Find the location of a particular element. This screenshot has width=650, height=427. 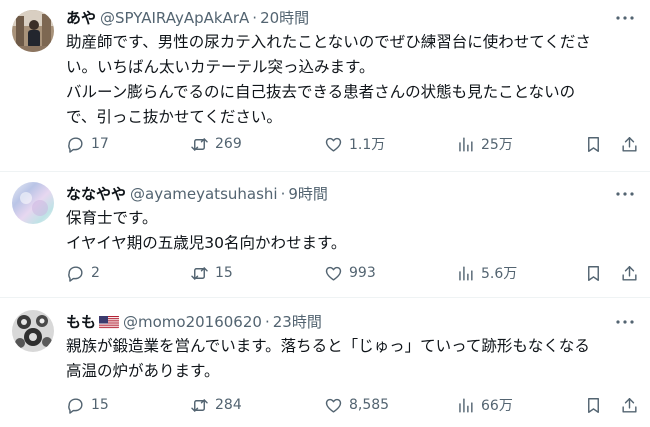

tweet-text-line: 親族が鍛造業を営んでいます。落ちると「じゅっ」ていって跡形もなくなる is located at coordinates (328, 346).